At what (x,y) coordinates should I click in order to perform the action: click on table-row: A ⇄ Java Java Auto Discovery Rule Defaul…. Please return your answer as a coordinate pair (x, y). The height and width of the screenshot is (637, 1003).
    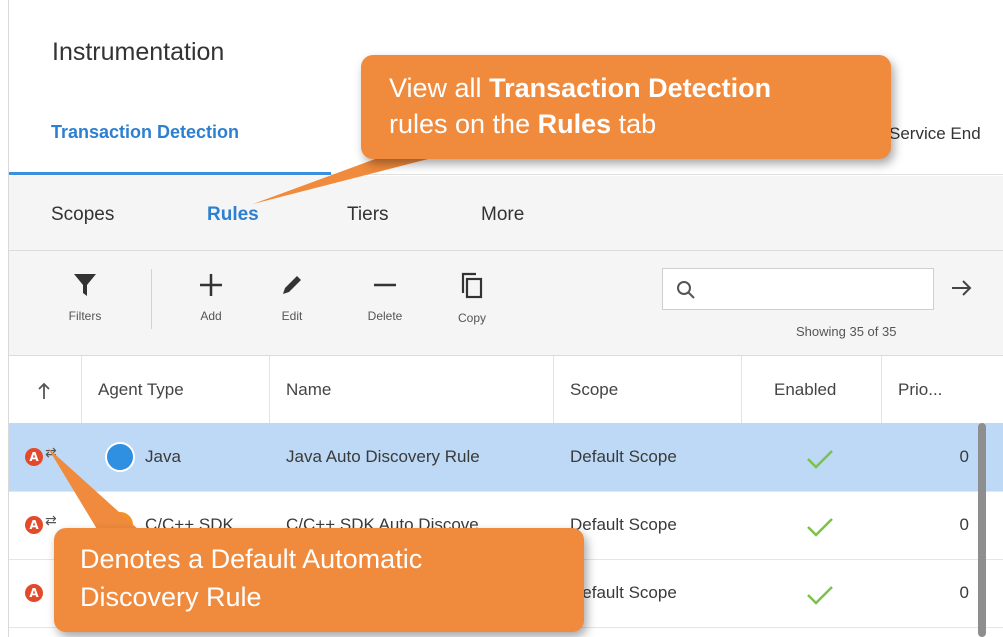
    Looking at the image, I should click on (506, 457).